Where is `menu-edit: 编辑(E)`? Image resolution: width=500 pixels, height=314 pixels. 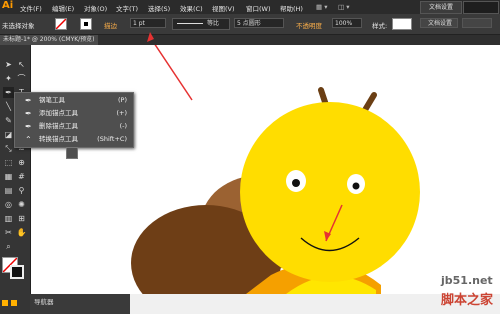
menu-edit: 编辑(E) is located at coordinates (63, 8).